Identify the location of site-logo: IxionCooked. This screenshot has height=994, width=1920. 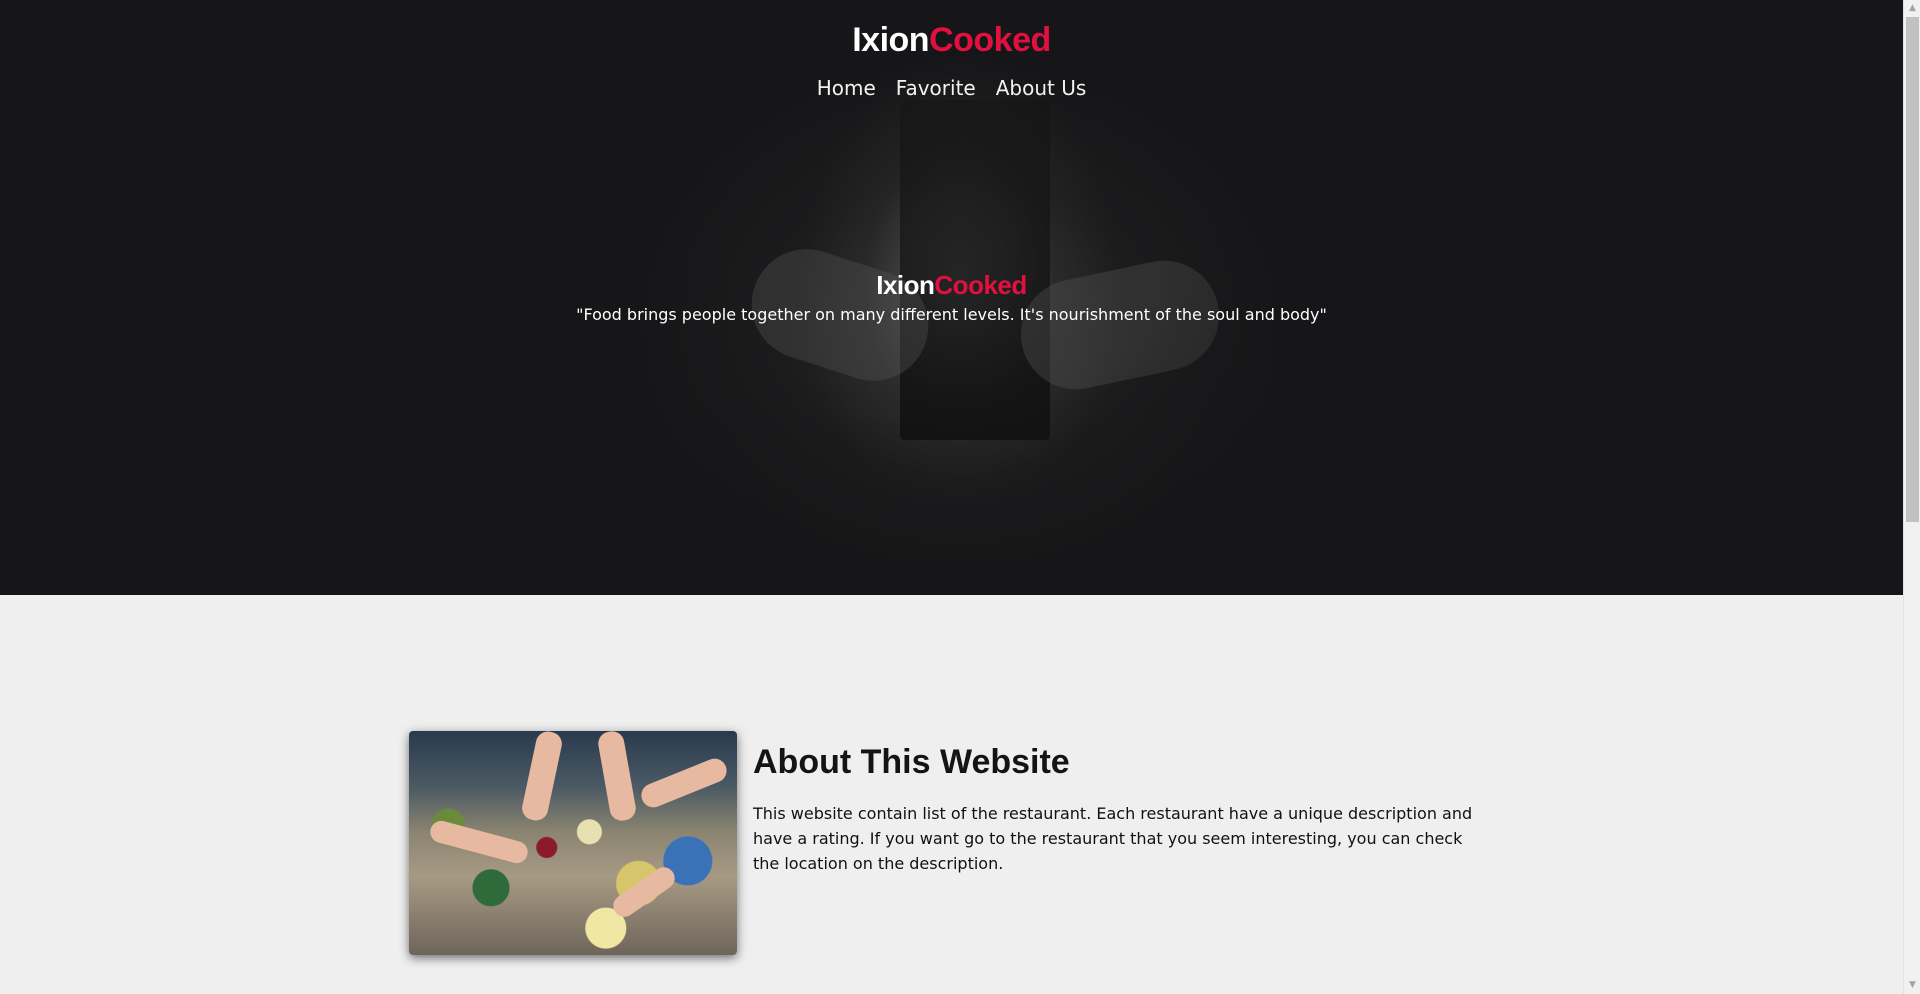
(951, 40).